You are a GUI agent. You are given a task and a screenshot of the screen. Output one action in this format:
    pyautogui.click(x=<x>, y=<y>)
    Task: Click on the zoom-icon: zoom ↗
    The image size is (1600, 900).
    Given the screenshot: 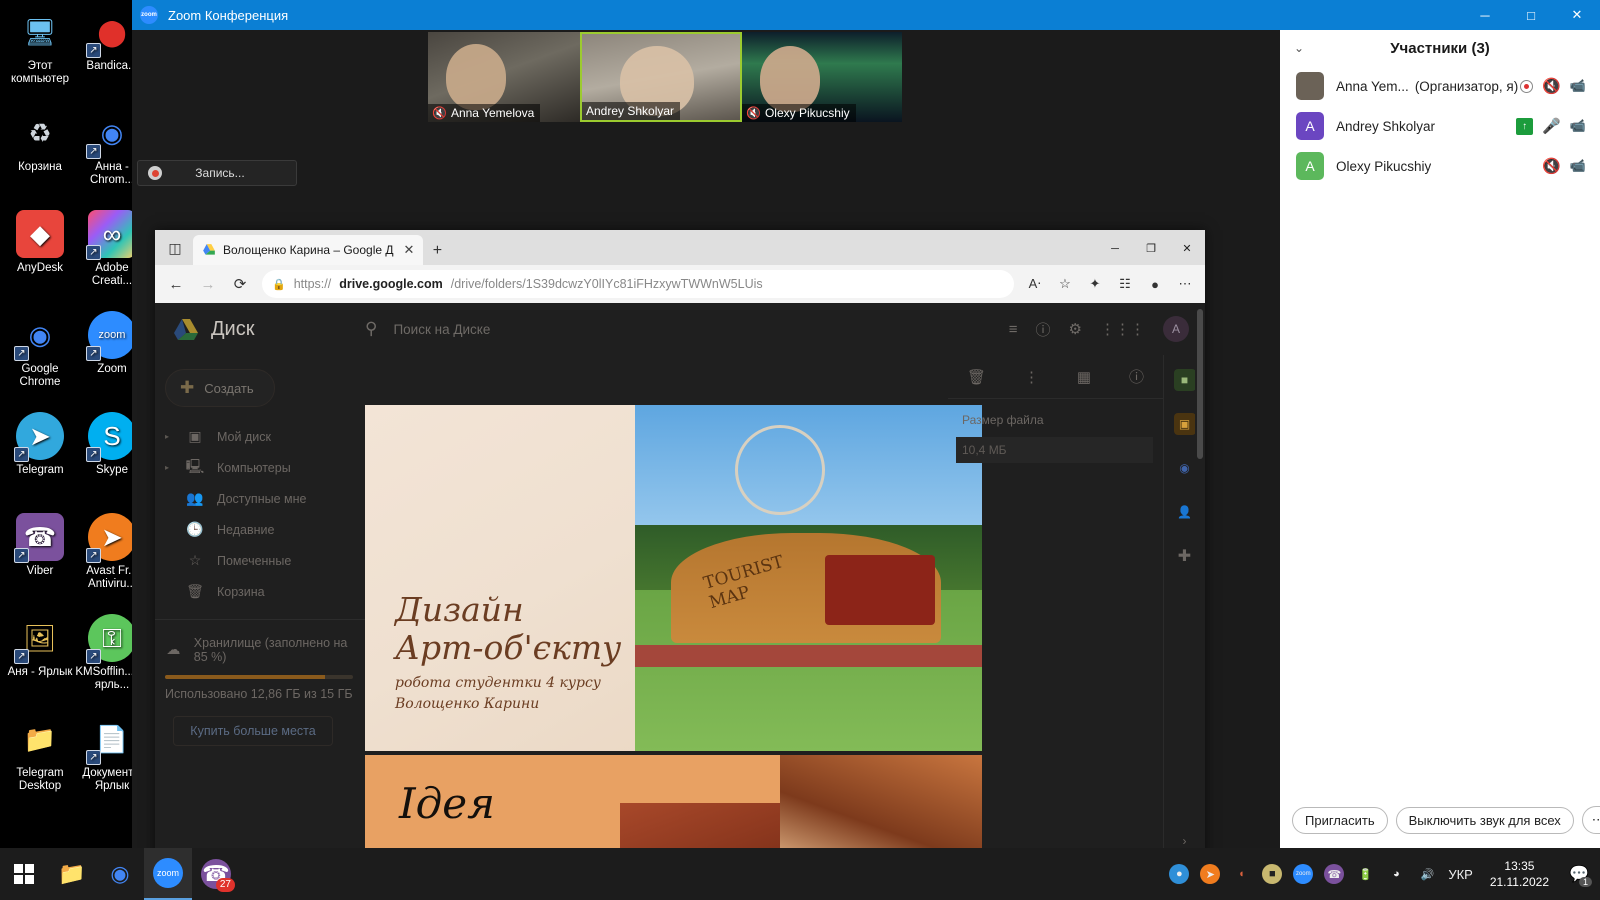 What is the action you would take?
    pyautogui.click(x=111, y=336)
    